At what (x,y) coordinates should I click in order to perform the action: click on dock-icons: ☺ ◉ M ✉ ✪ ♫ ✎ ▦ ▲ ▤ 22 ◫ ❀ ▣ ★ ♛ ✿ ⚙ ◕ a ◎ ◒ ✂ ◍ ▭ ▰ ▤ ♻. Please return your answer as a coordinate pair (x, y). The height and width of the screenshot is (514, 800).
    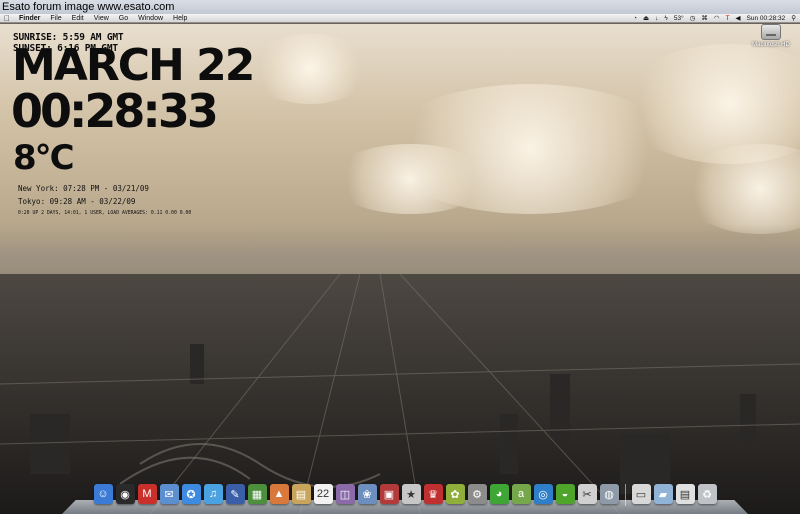
    Looking at the image, I should click on (405, 495).